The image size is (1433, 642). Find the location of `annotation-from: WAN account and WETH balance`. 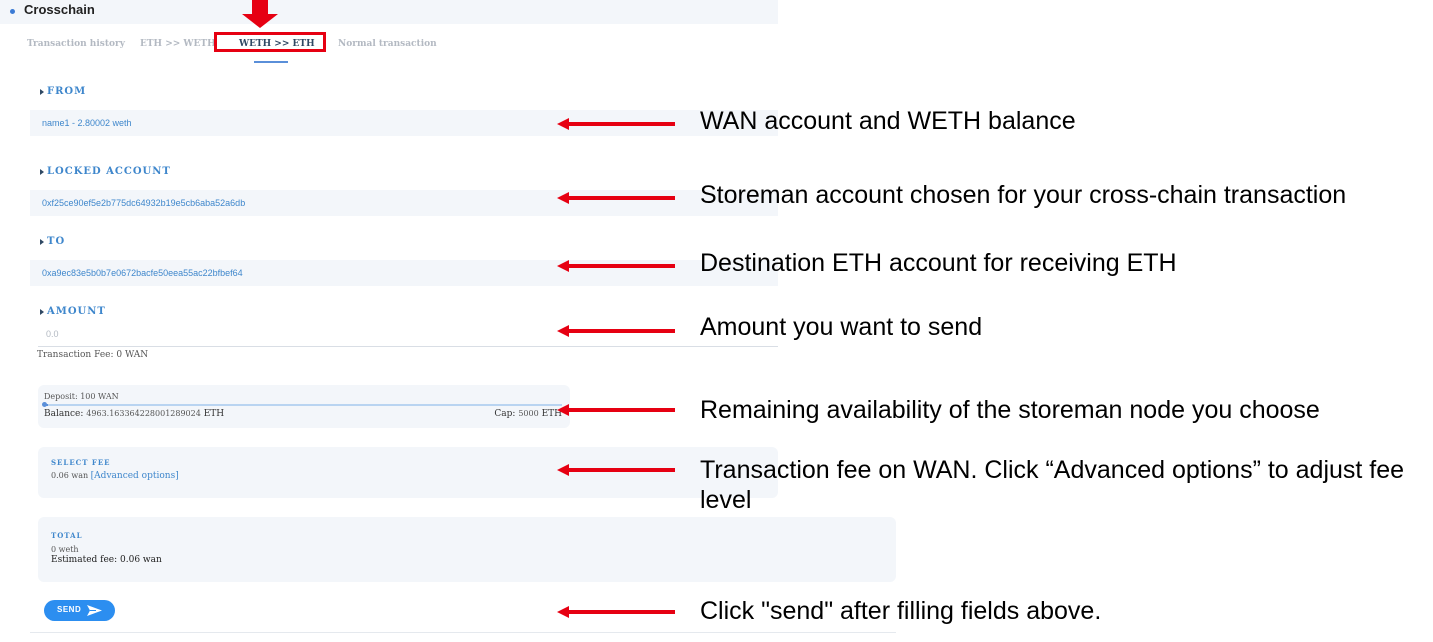

annotation-from: WAN account and WETH balance is located at coordinates (888, 121).